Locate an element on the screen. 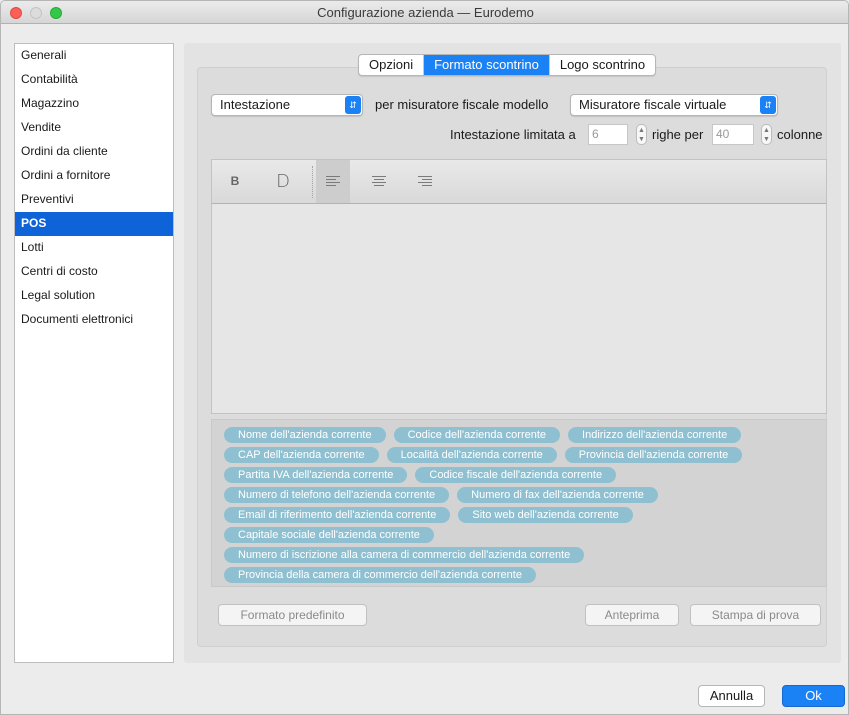  sidebar-item-ordini-cliente: Ordini da cliente is located at coordinates (94, 152).